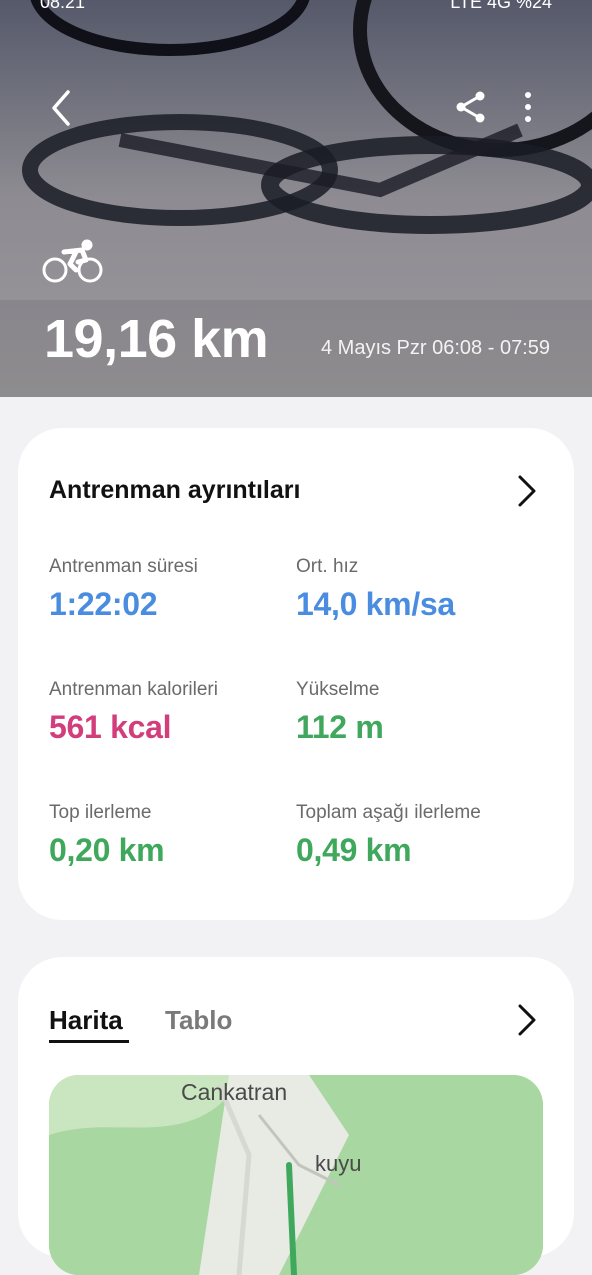 This screenshot has height=1275, width=592. I want to click on status-indicators: LTE 4G %24, so click(501, 6).